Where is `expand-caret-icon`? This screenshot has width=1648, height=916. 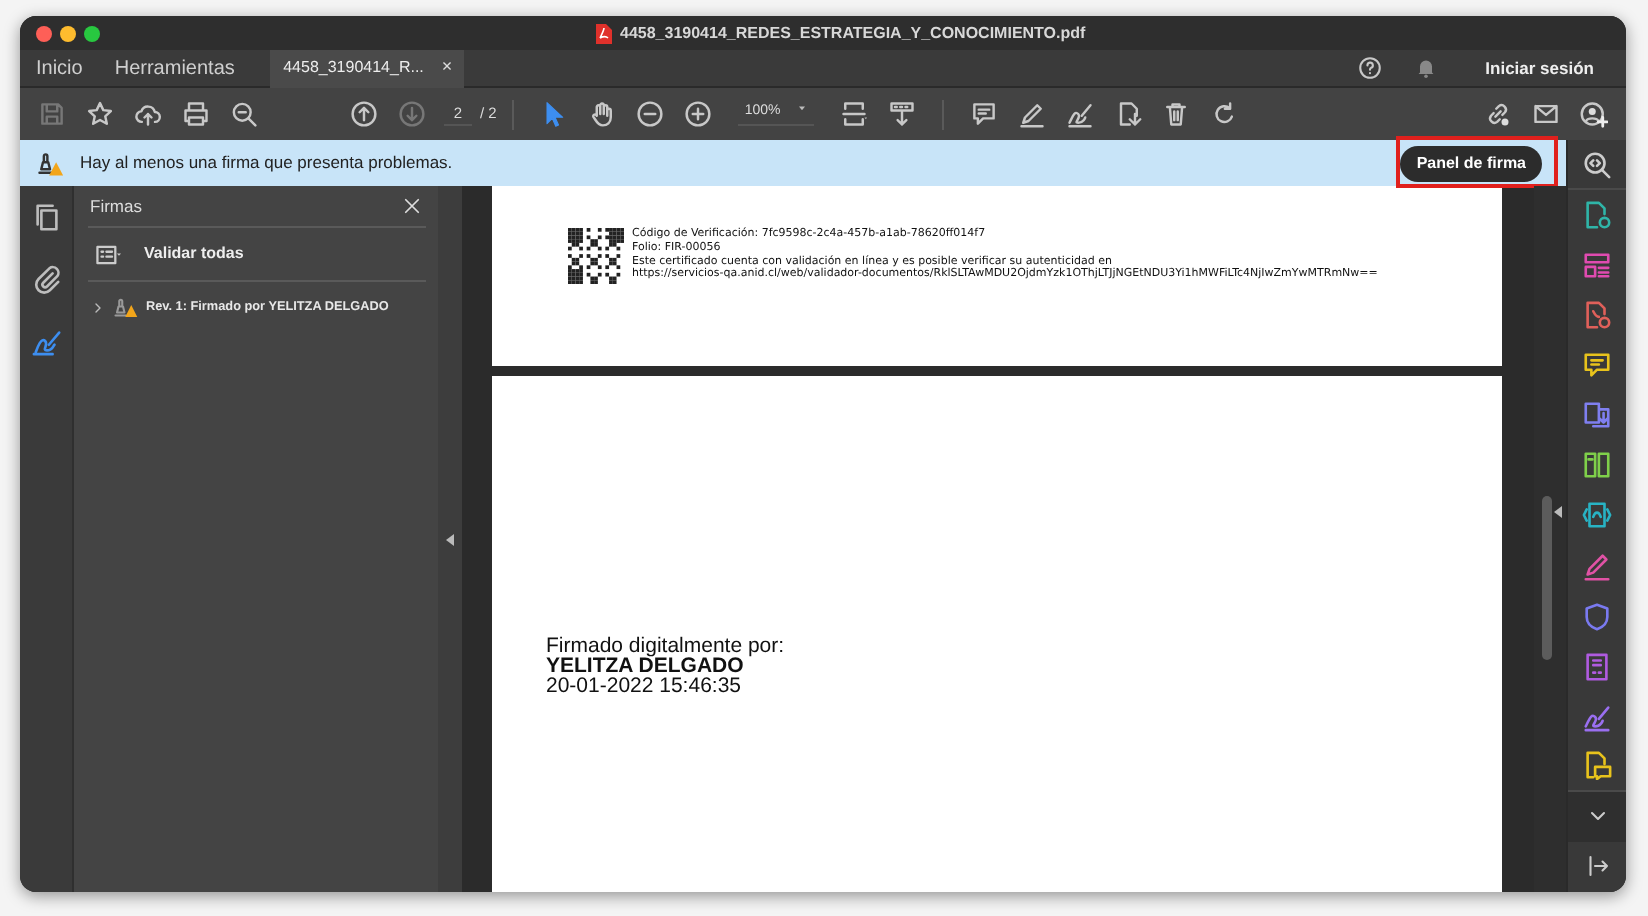
expand-caret-icon is located at coordinates (98, 307).